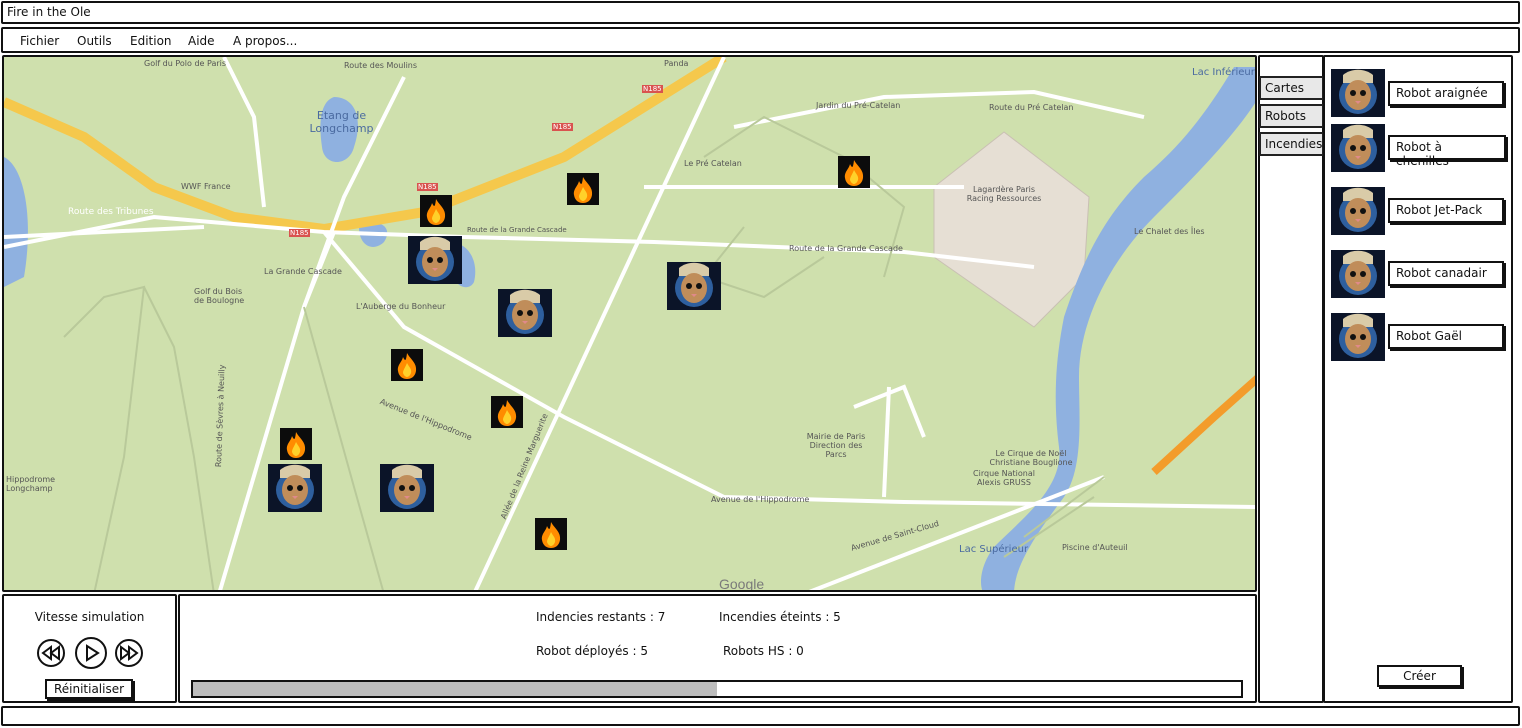  What do you see at coordinates (1095, 547) in the screenshot?
I see `map-label: Piscine d'Auteuil` at bounding box center [1095, 547].